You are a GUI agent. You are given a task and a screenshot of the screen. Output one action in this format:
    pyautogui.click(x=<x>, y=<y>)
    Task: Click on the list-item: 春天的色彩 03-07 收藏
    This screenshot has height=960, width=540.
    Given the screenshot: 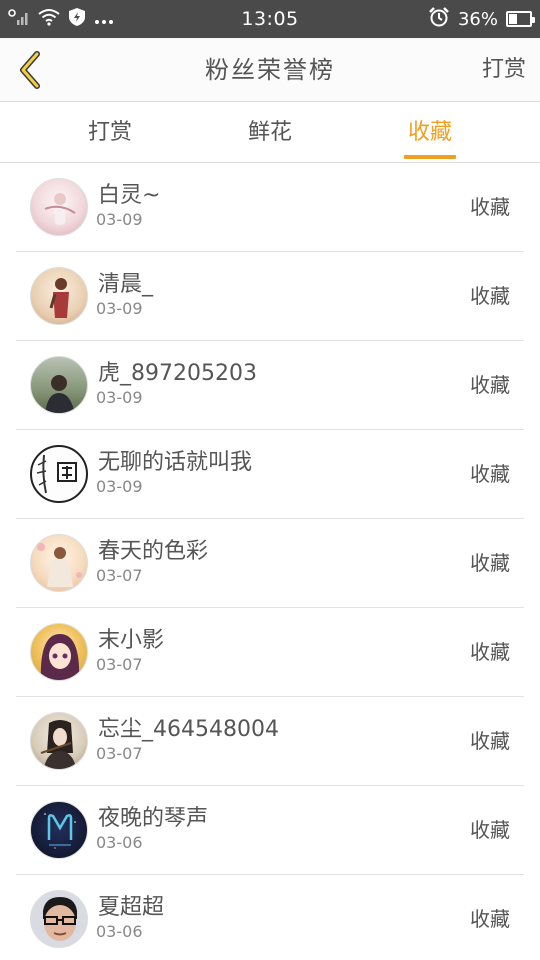 What is the action you would take?
    pyautogui.click(x=270, y=563)
    